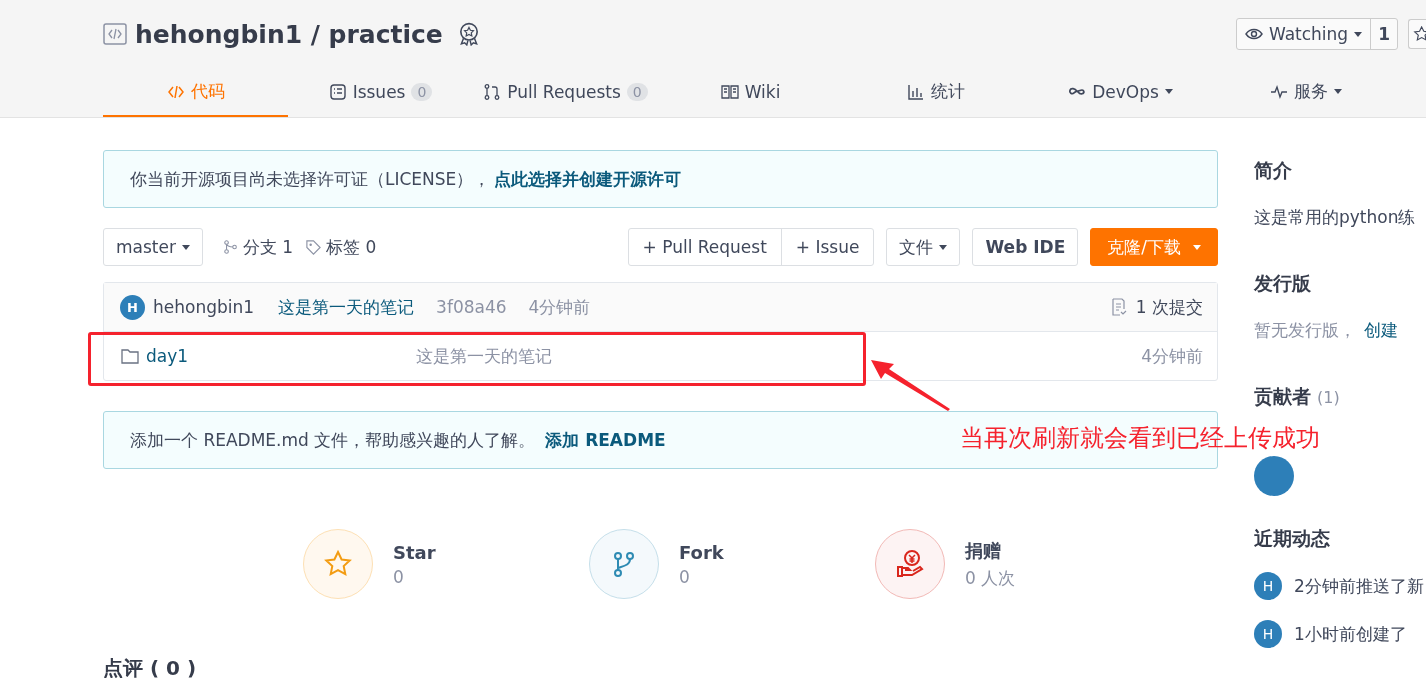 This screenshot has height=678, width=1426. What do you see at coordinates (1335, 217) in the screenshot?
I see `repo-description: 这是常用的python练` at bounding box center [1335, 217].